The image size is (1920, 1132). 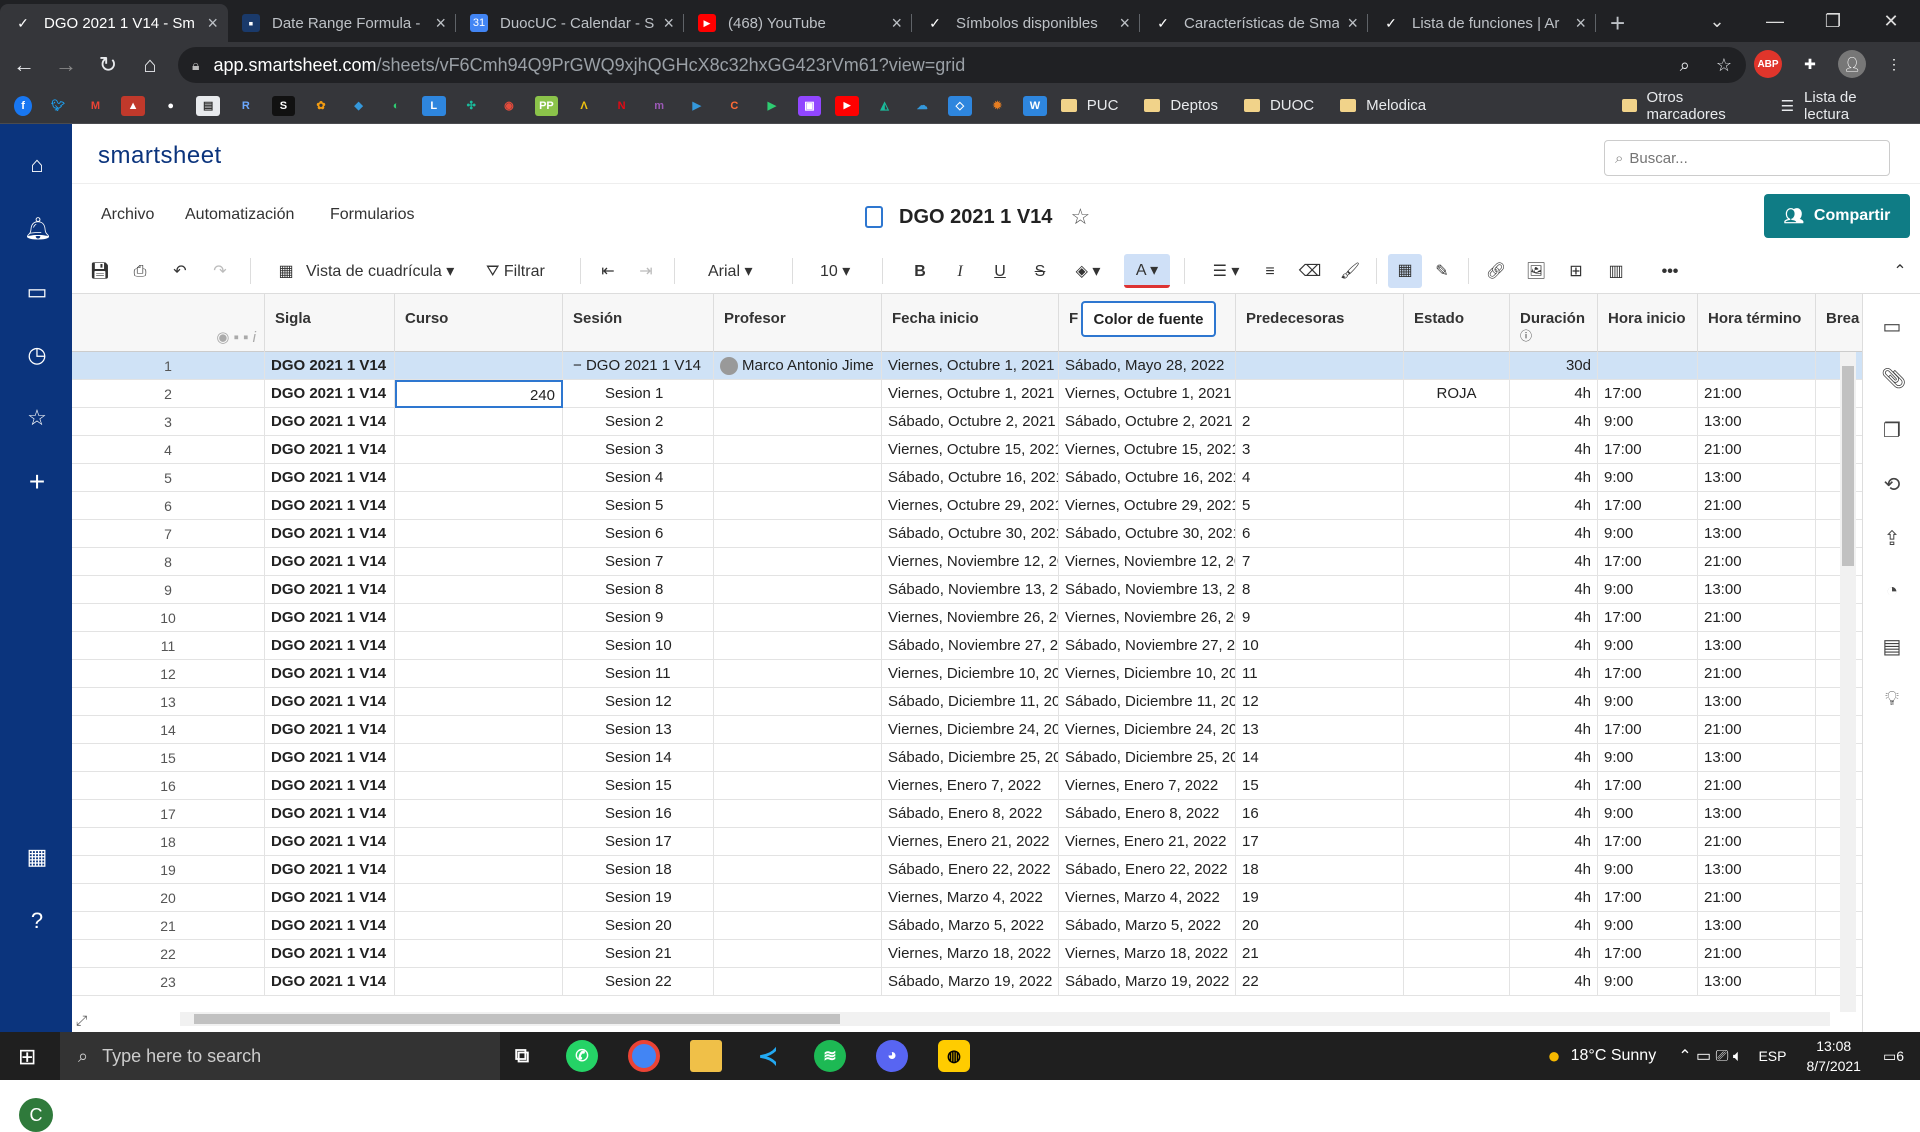 I want to click on taskbar-search: ⌕ Type here to search, so click(x=280, y=1056).